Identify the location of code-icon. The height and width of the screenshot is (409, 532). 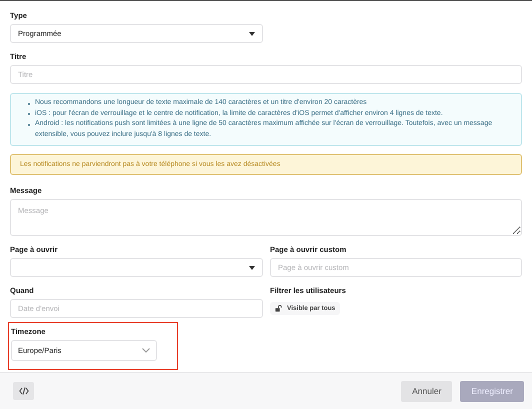
(23, 391).